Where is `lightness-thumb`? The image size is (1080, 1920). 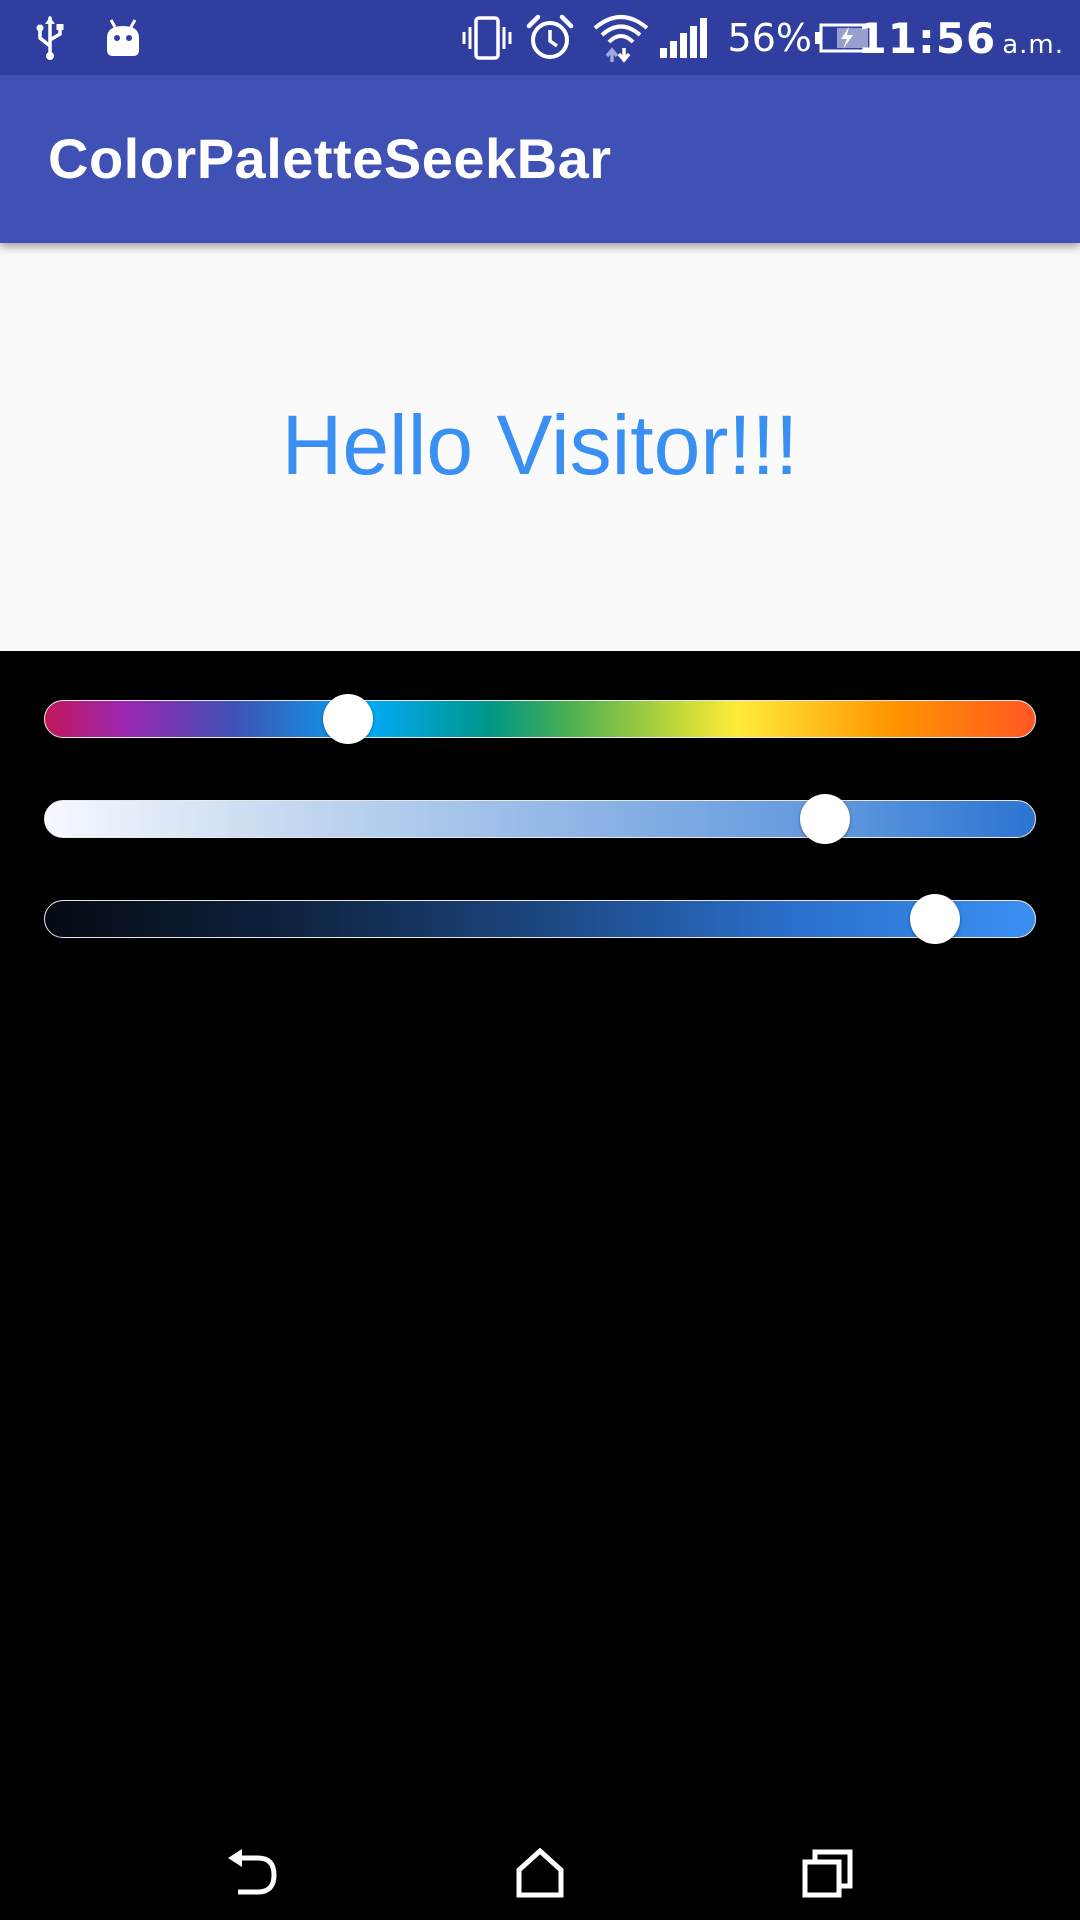 lightness-thumb is located at coordinates (825, 819).